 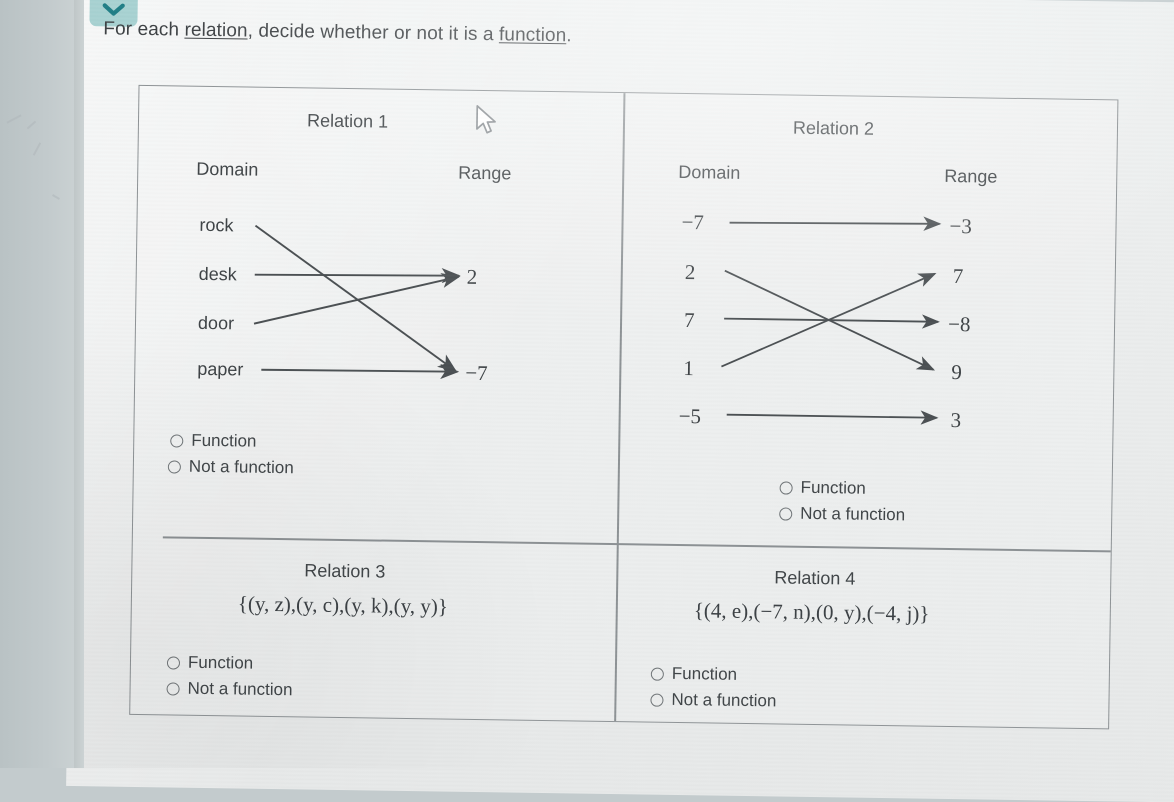 What do you see at coordinates (227, 170) in the screenshot?
I see `relation-1-domain-label: Domain` at bounding box center [227, 170].